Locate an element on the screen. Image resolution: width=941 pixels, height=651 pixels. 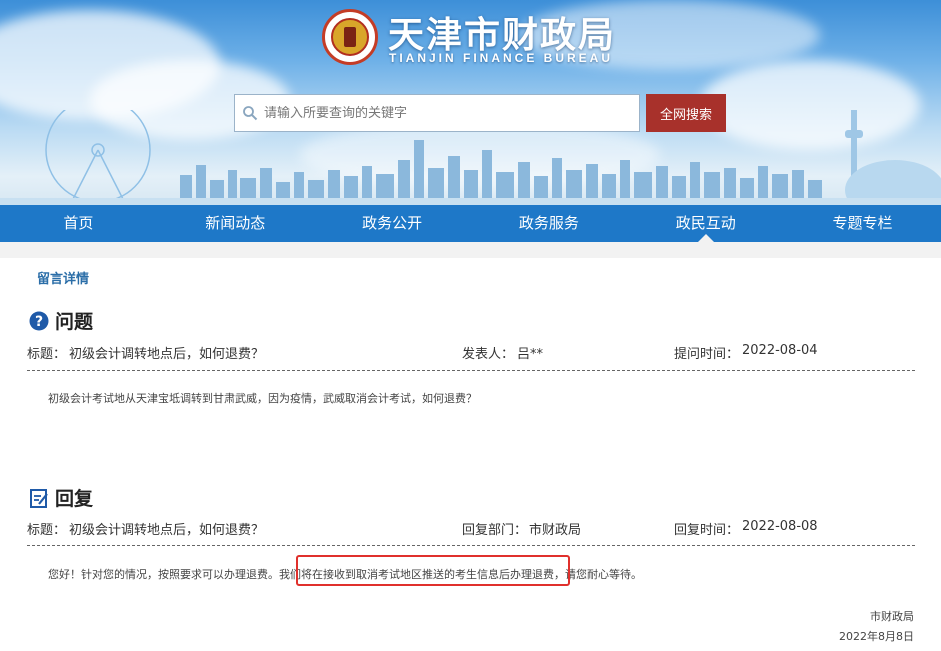
reply-time-label: 回复时间： is located at coordinates (707, 530).